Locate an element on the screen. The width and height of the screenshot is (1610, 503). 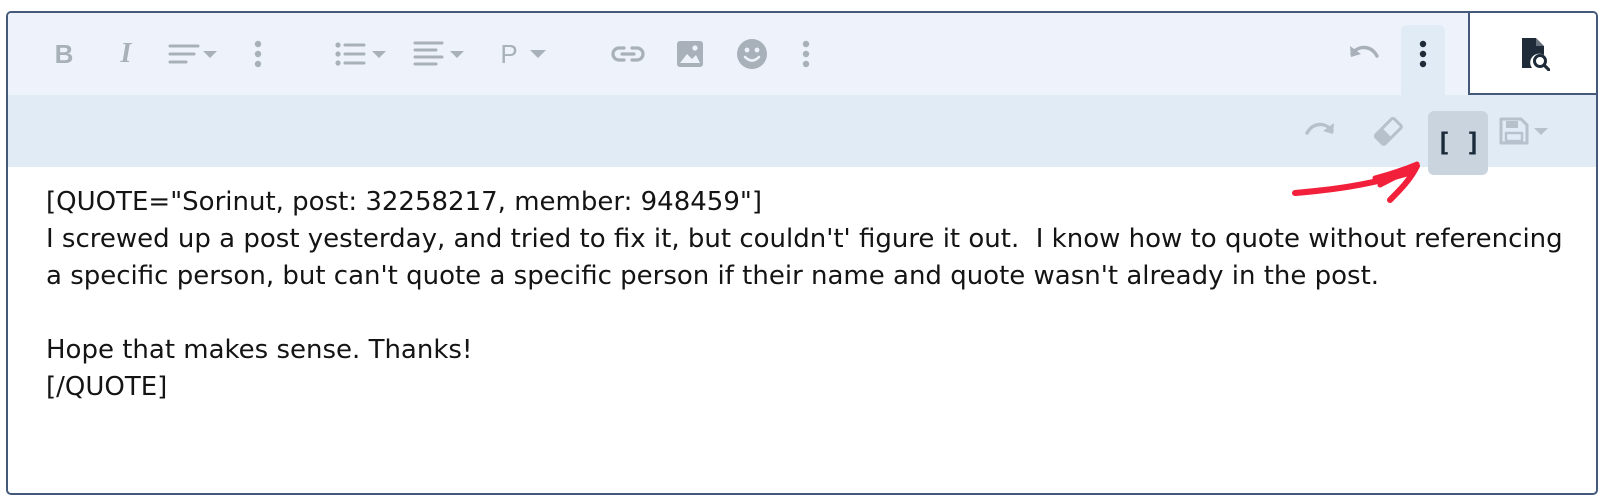
more-insert-options-button is located at coordinates (806, 54).